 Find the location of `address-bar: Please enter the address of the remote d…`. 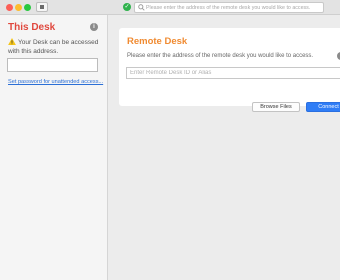

address-bar: Please enter the address of the remote d… is located at coordinates (229, 7).